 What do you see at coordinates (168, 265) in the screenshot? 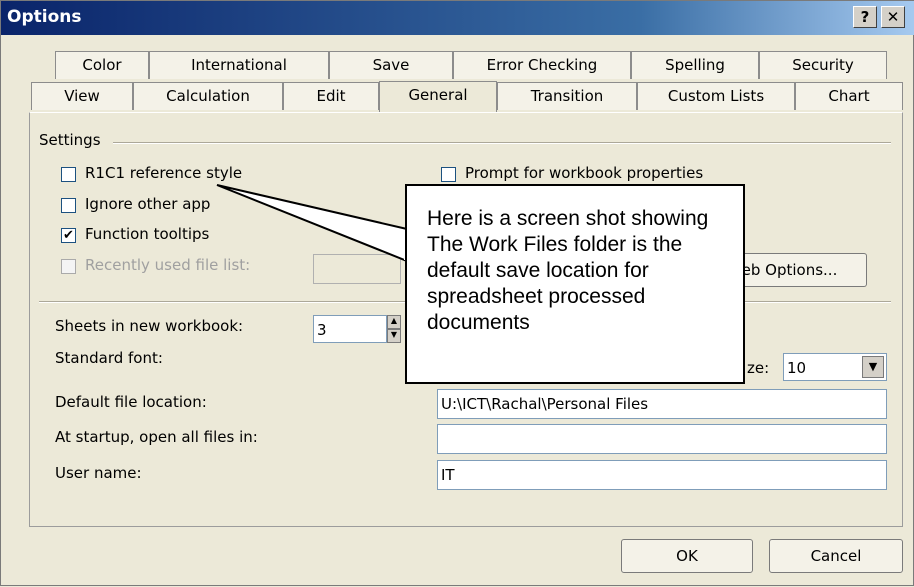
I see `recent-files-label: Recently used file list:` at bounding box center [168, 265].